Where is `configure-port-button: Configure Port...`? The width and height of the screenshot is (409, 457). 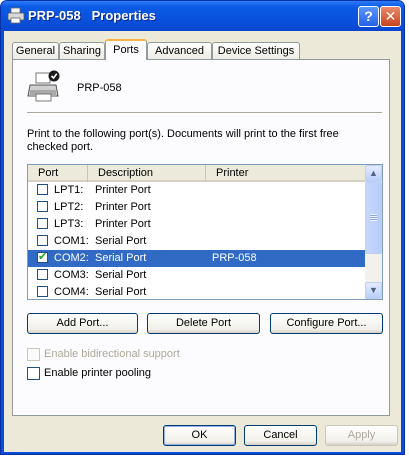
configure-port-button: Configure Port... is located at coordinates (326, 323).